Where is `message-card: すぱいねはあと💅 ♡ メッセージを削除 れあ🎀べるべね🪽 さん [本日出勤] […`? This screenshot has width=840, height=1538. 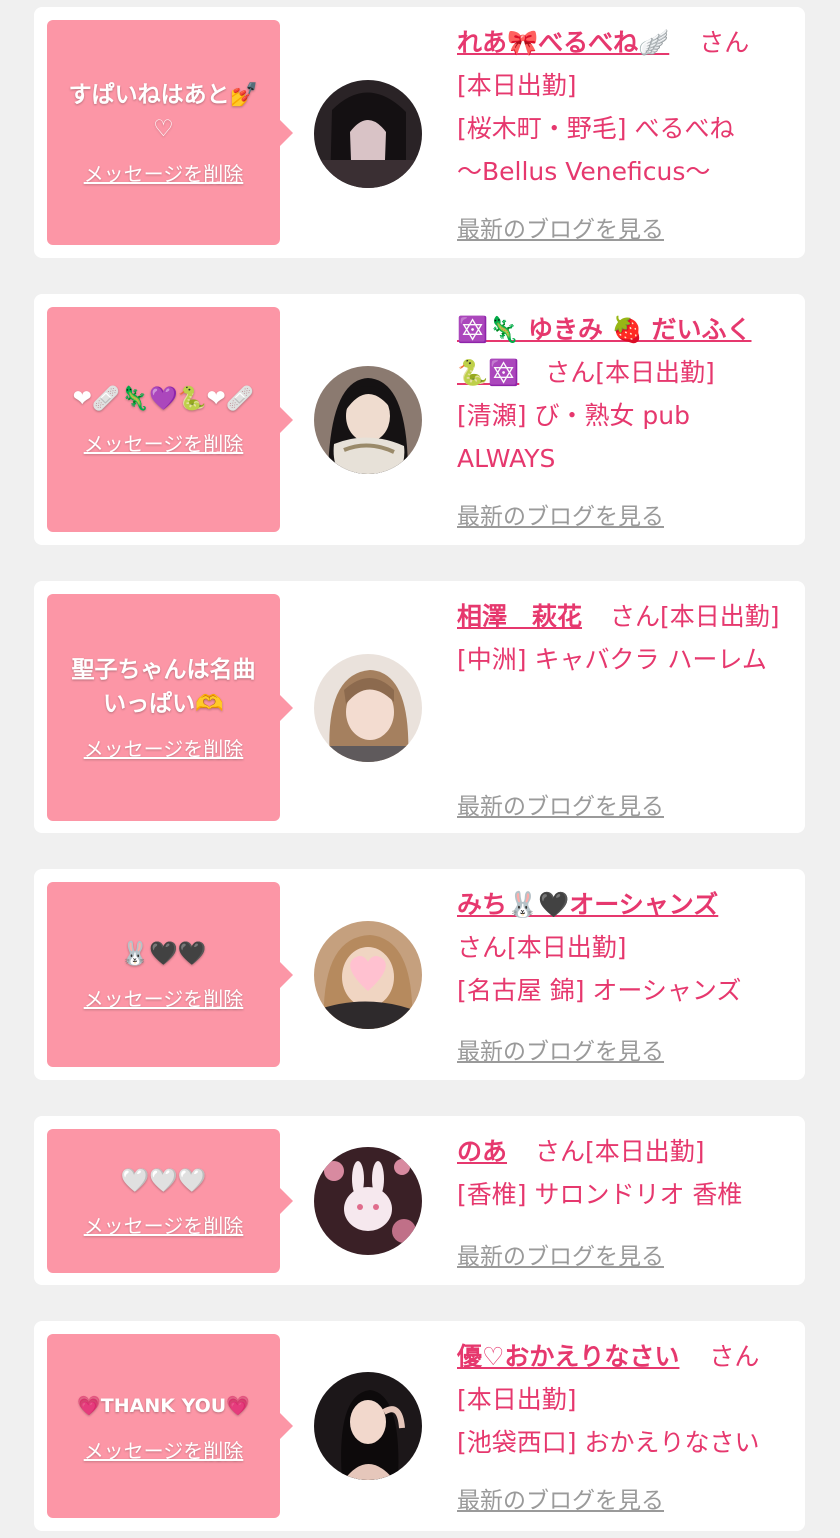 message-card: すぱいねはあと💅 ♡ メッセージを削除 れあ🎀べるべね🪽 さん [本日出勤] [… is located at coordinates (419, 132).